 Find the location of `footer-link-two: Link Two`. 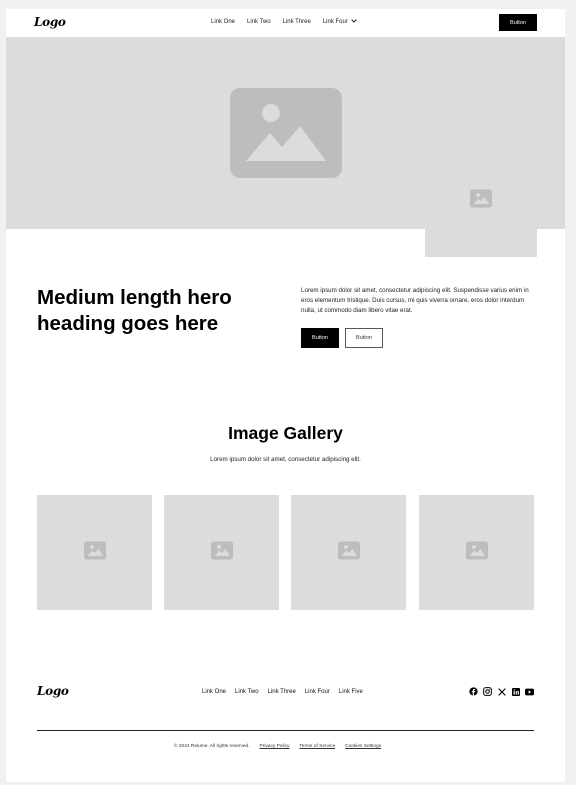

footer-link-two: Link Two is located at coordinates (247, 692).